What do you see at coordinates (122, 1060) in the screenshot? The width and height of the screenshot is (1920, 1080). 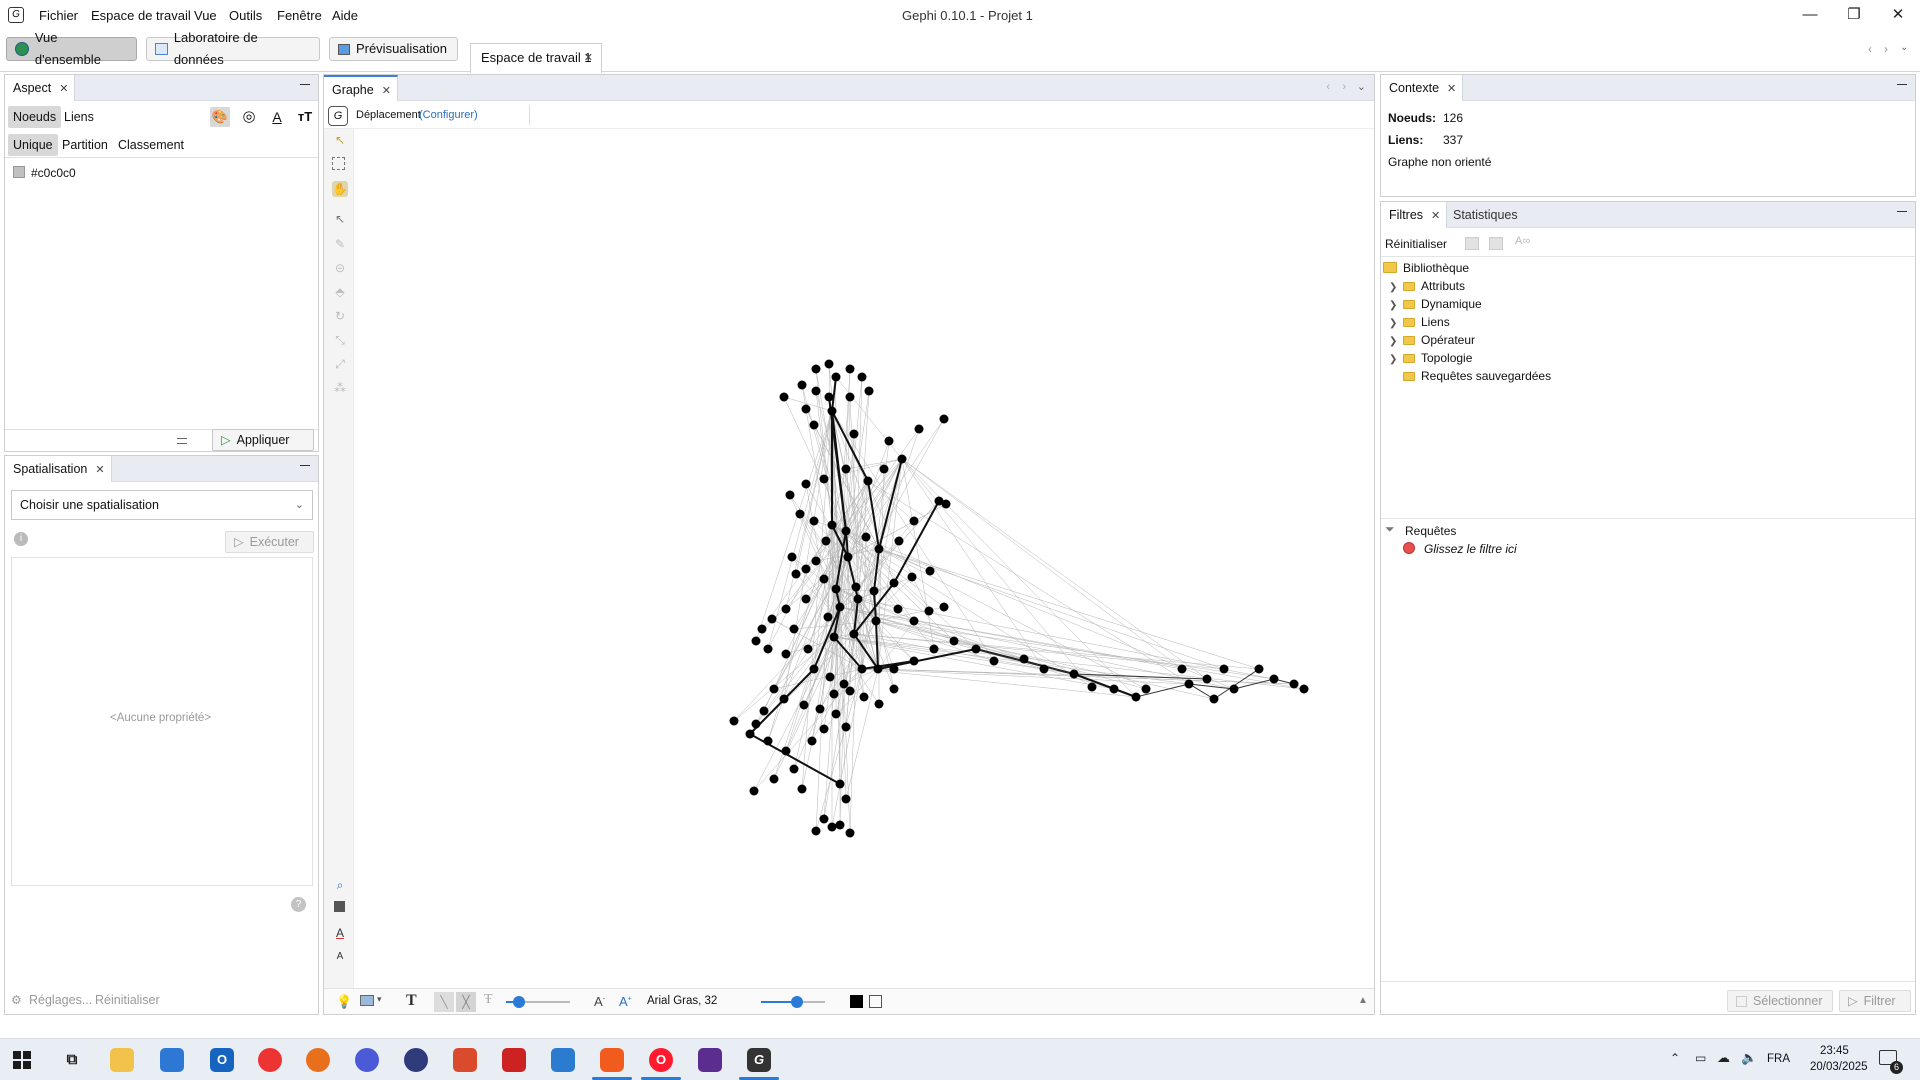 I see `file-explorer-icon` at bounding box center [122, 1060].